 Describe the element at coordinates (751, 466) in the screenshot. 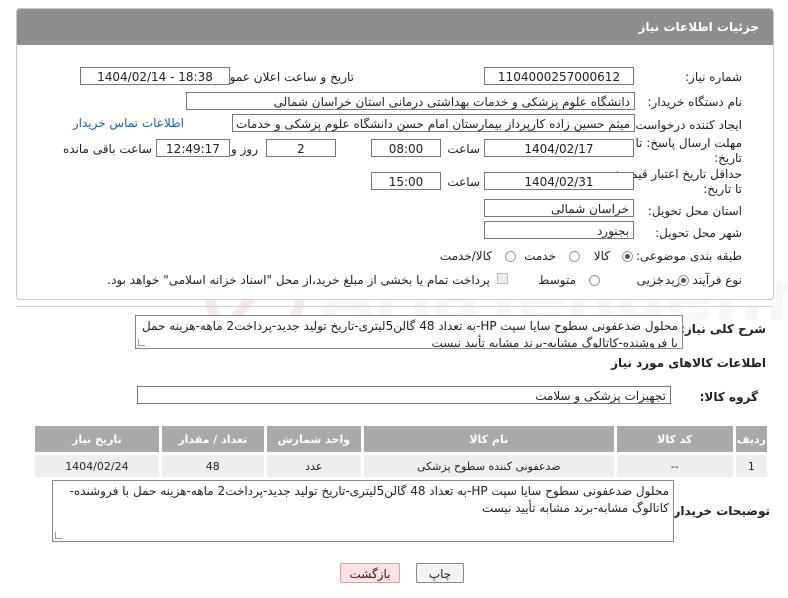

I see `cell-row: 1` at that location.